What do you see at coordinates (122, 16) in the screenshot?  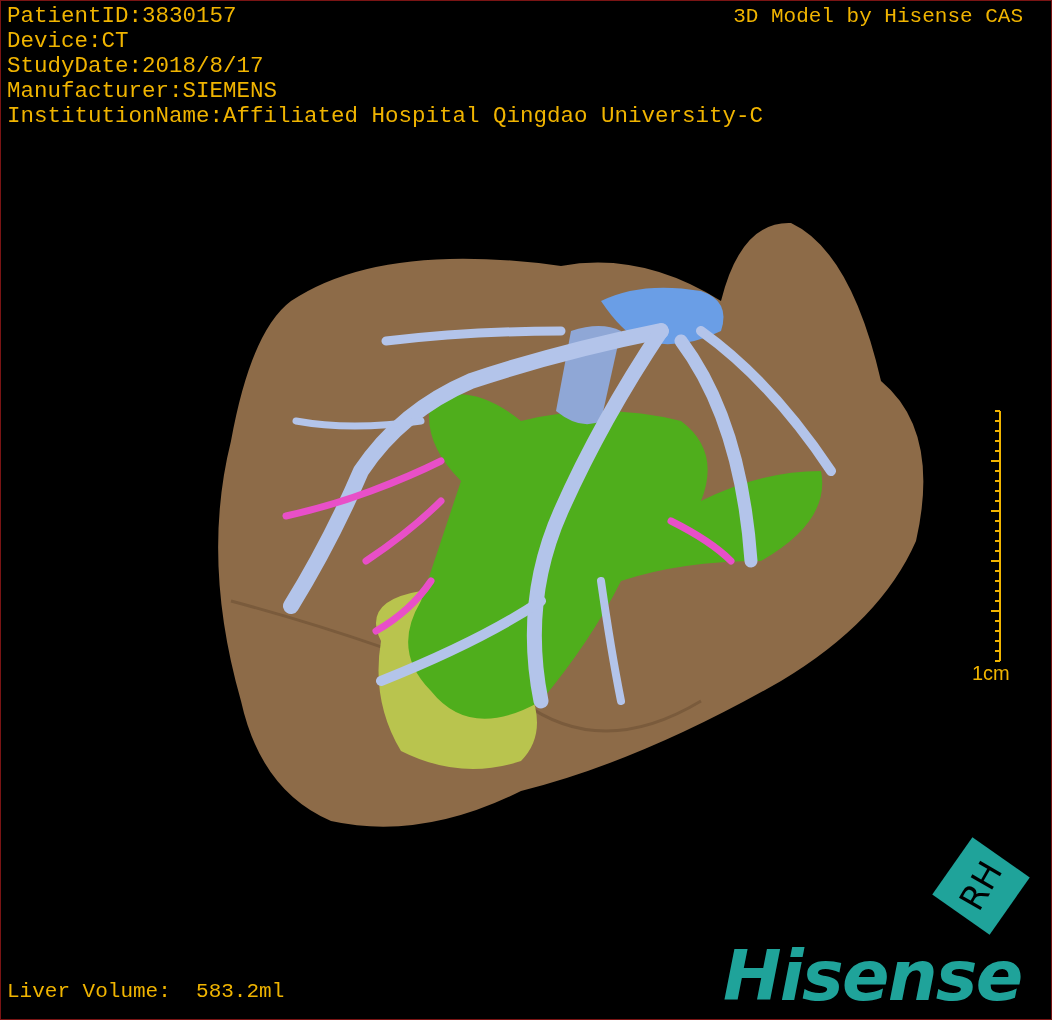 I see `study-info-line: PatientID:3830157` at bounding box center [122, 16].